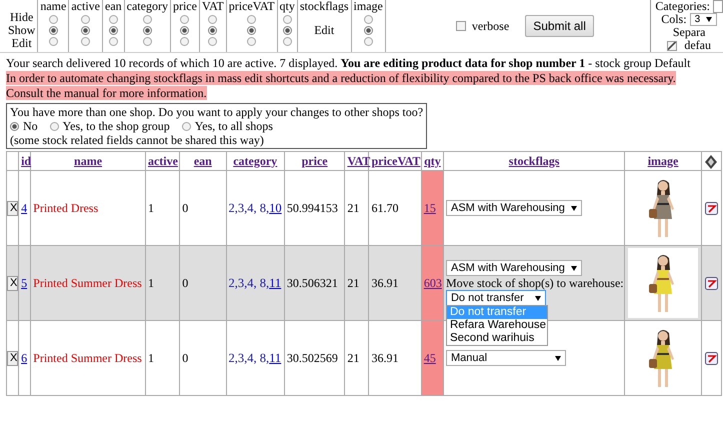 The width and height of the screenshot is (723, 429). What do you see at coordinates (275, 207) in the screenshot?
I see `tag-number-link: 10` at bounding box center [275, 207].